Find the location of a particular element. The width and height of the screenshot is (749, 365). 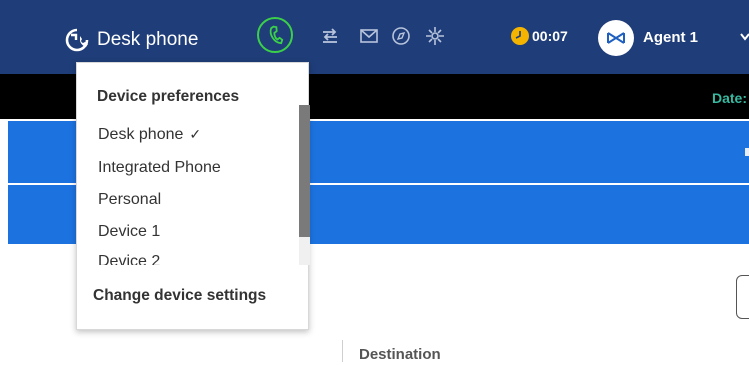

phone-arrow-icon is located at coordinates (77, 40).